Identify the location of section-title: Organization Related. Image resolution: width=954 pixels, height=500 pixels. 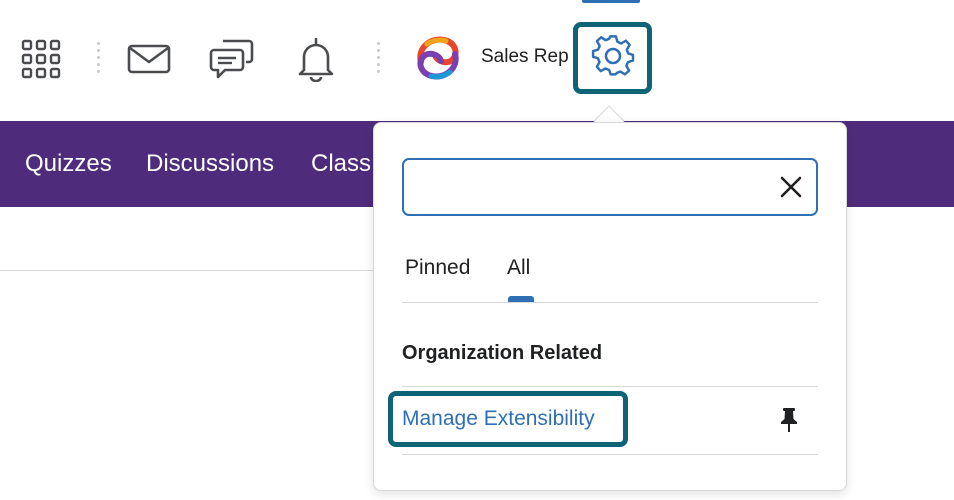
(502, 353).